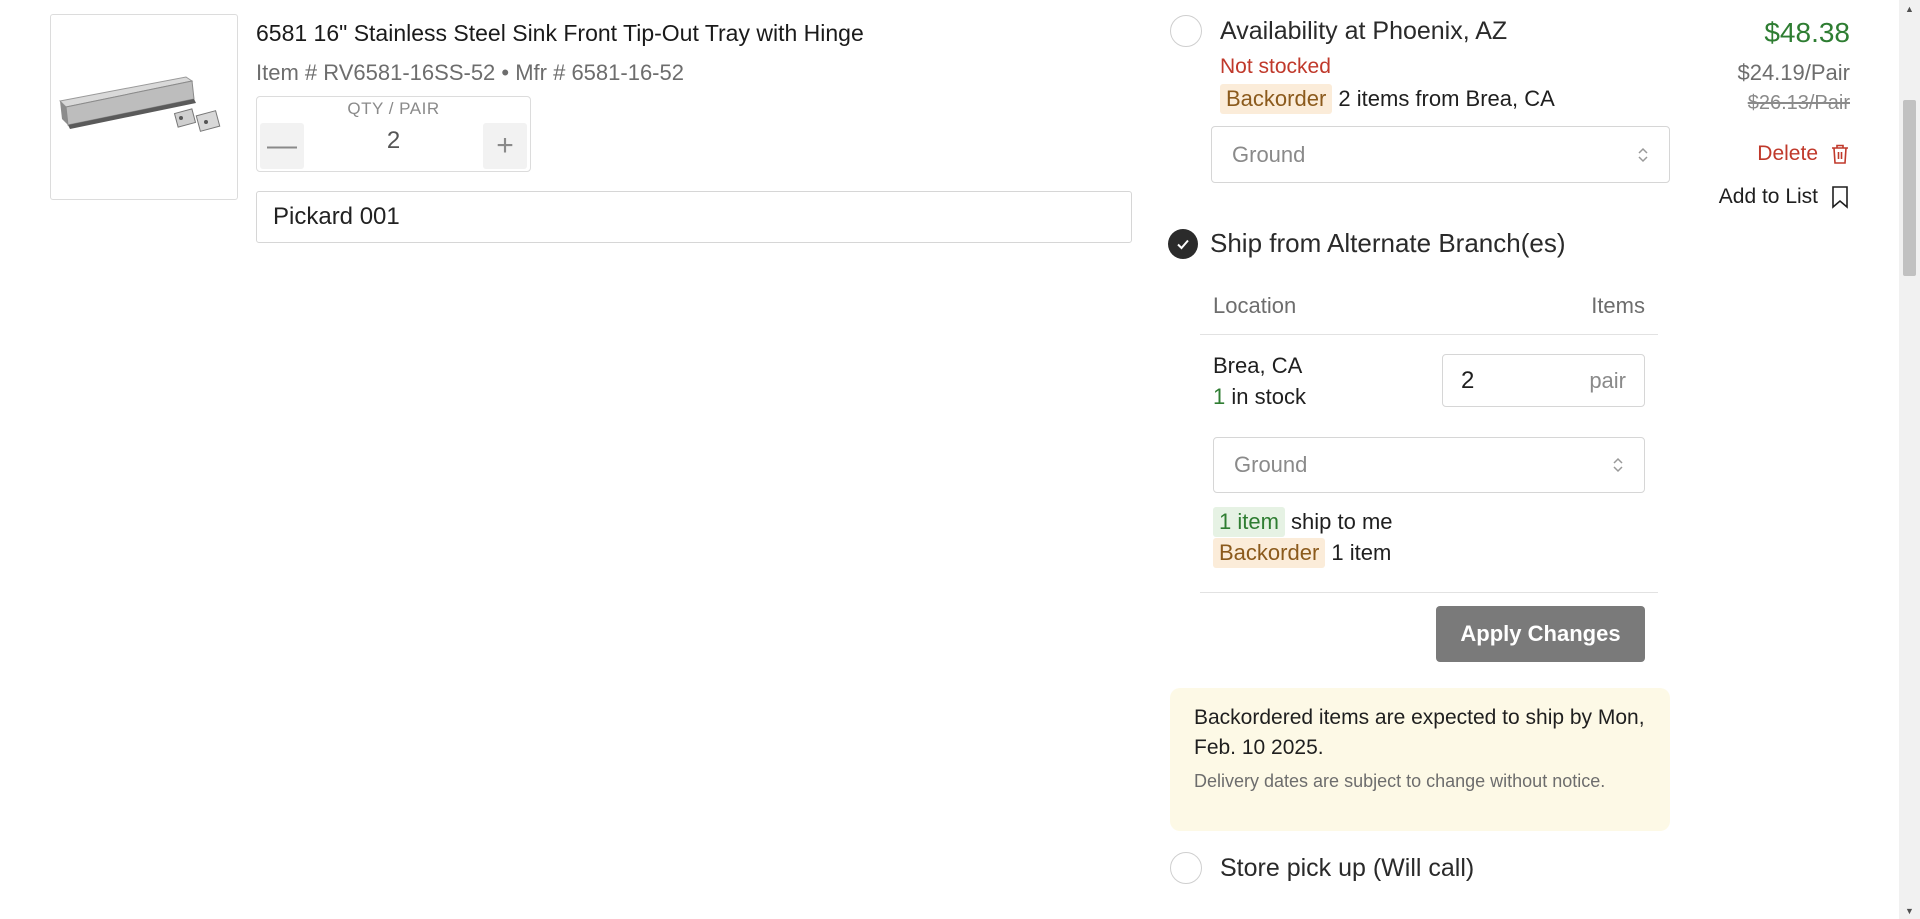 The width and height of the screenshot is (1920, 919). I want to click on availability-title: Availability at Phoenix, AZ, so click(1363, 31).